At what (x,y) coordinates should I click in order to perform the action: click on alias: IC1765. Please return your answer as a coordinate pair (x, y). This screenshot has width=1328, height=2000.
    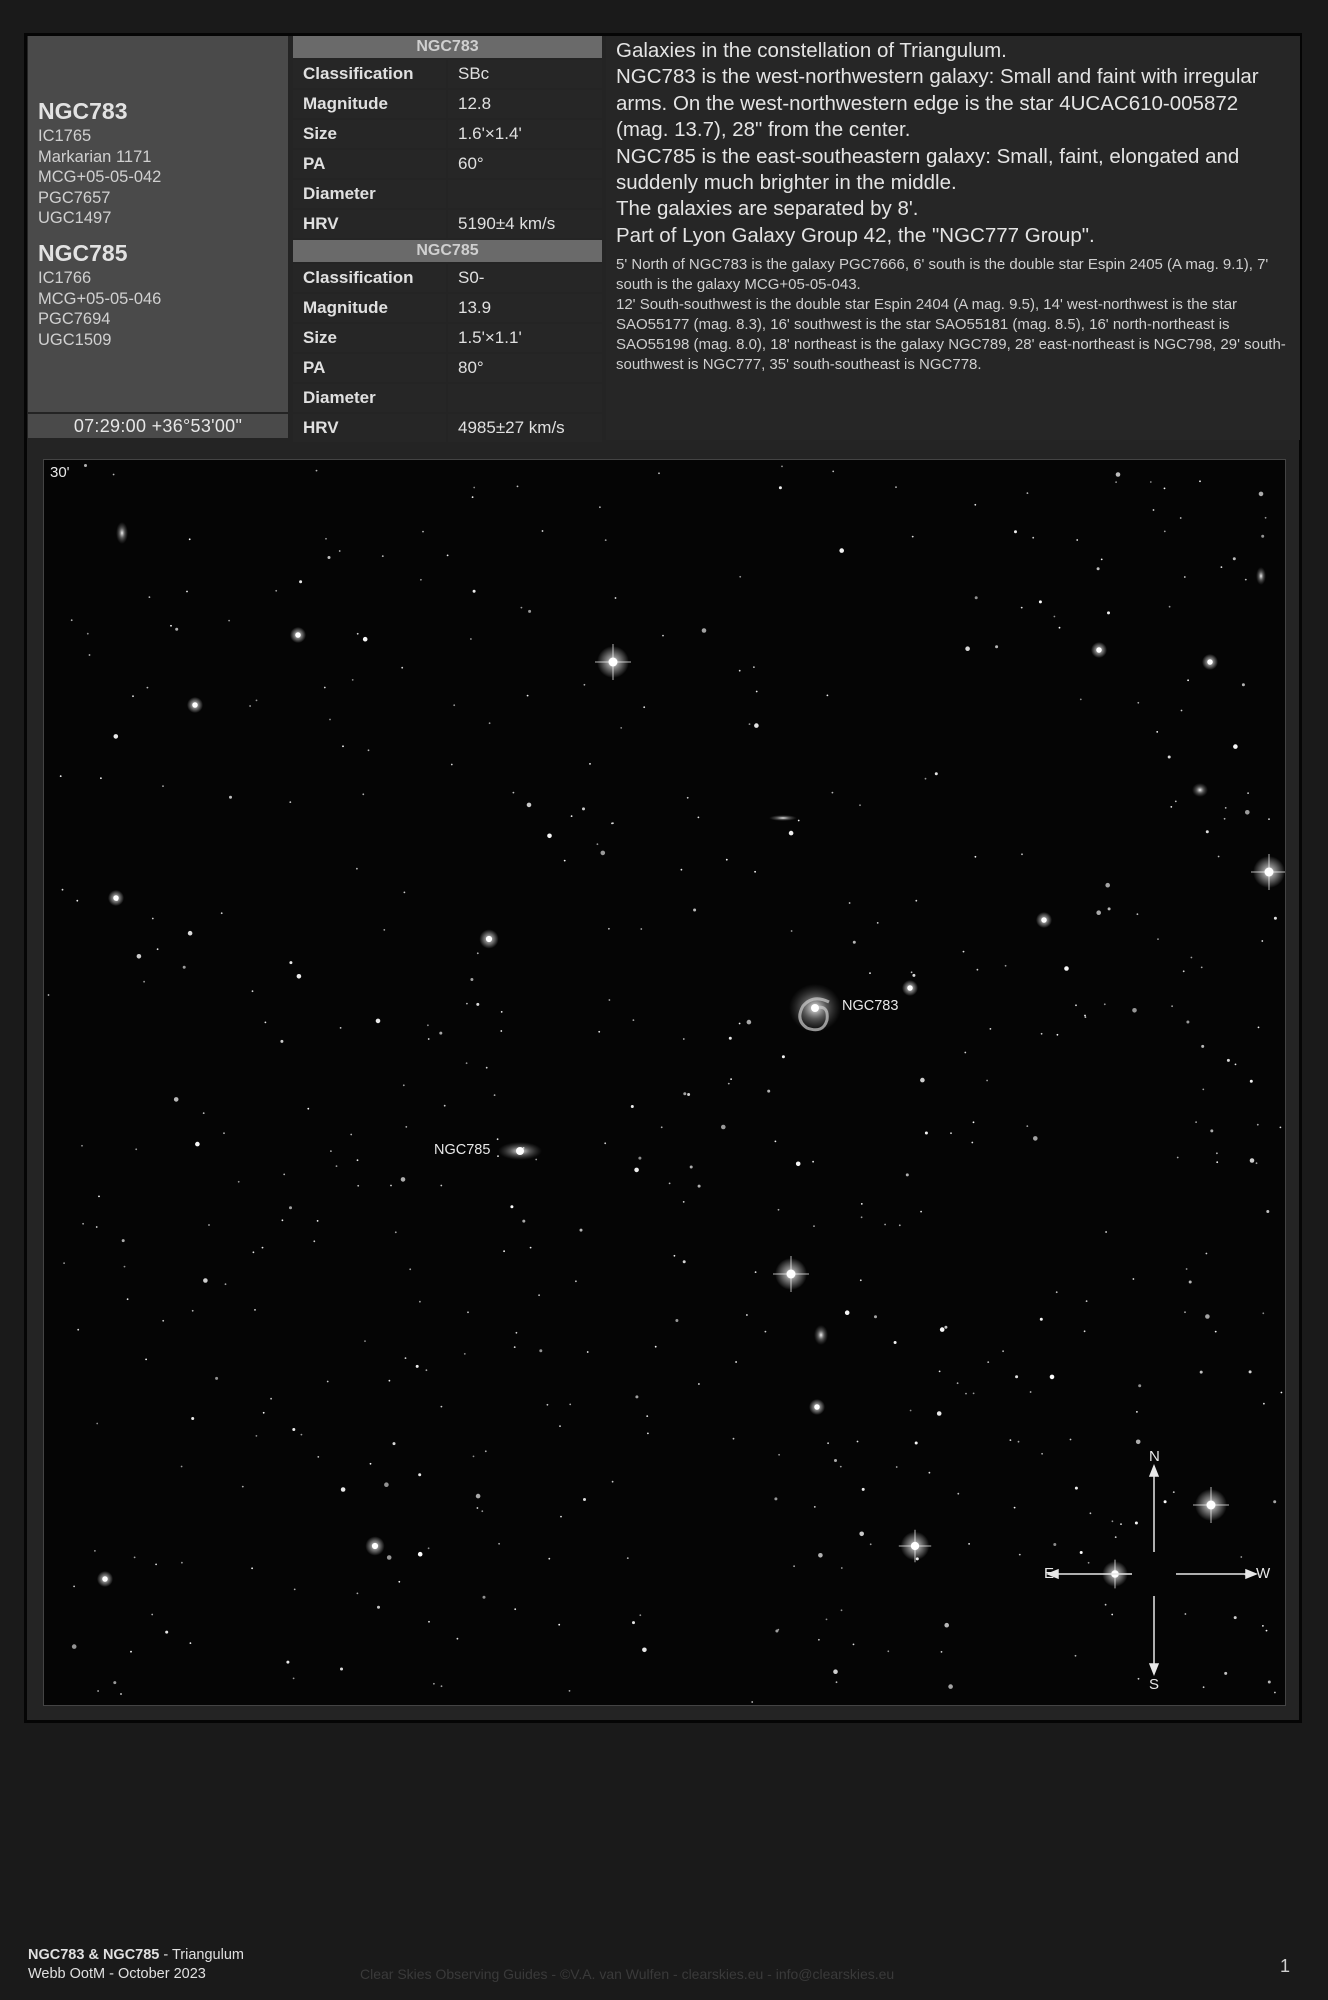
    Looking at the image, I should click on (65, 136).